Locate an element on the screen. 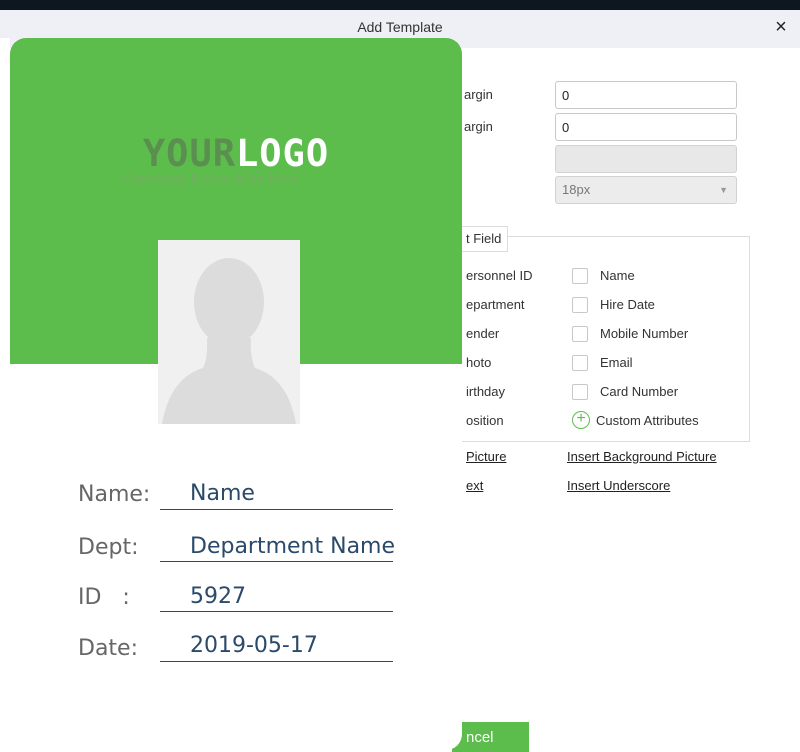 The image size is (800, 752). logo: YOURLOGO is located at coordinates (236, 153).